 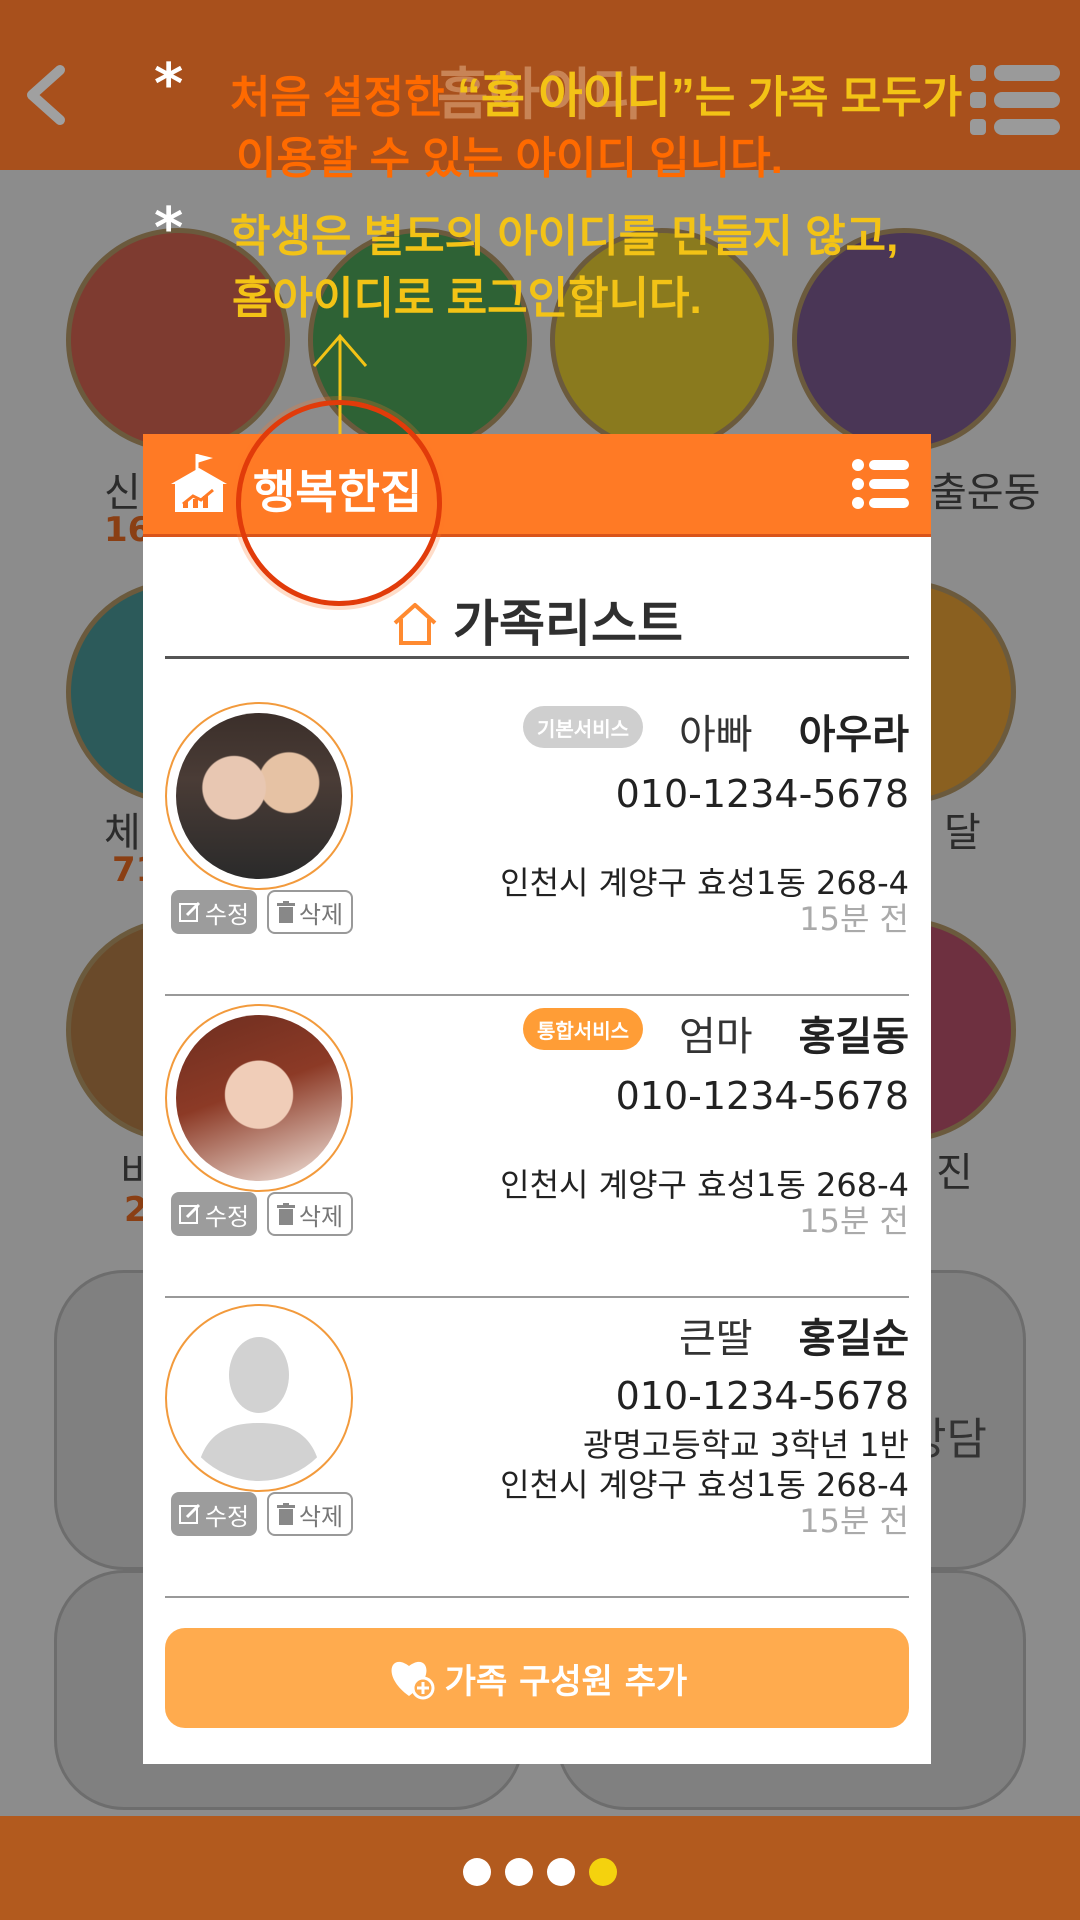 I want to click on member-name: 홍길동, so click(x=853, y=1037).